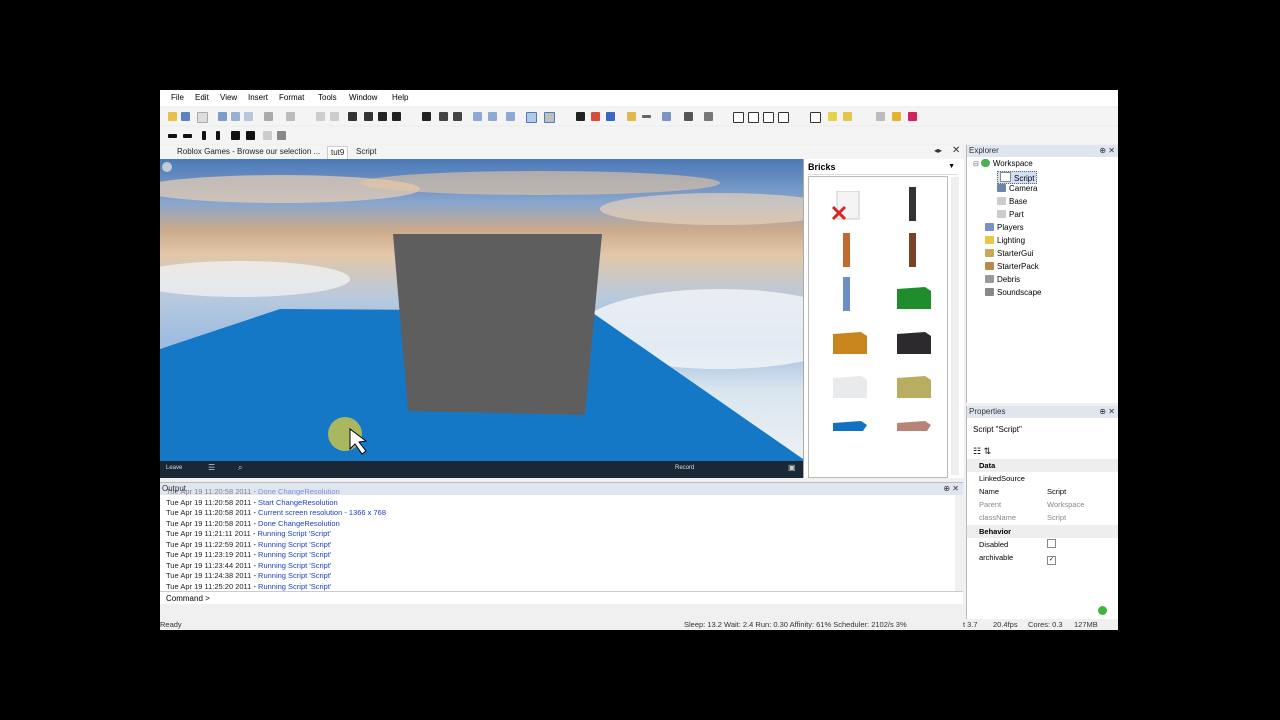  Describe the element at coordinates (291, 97) in the screenshot. I see `menu-format: Format` at that location.